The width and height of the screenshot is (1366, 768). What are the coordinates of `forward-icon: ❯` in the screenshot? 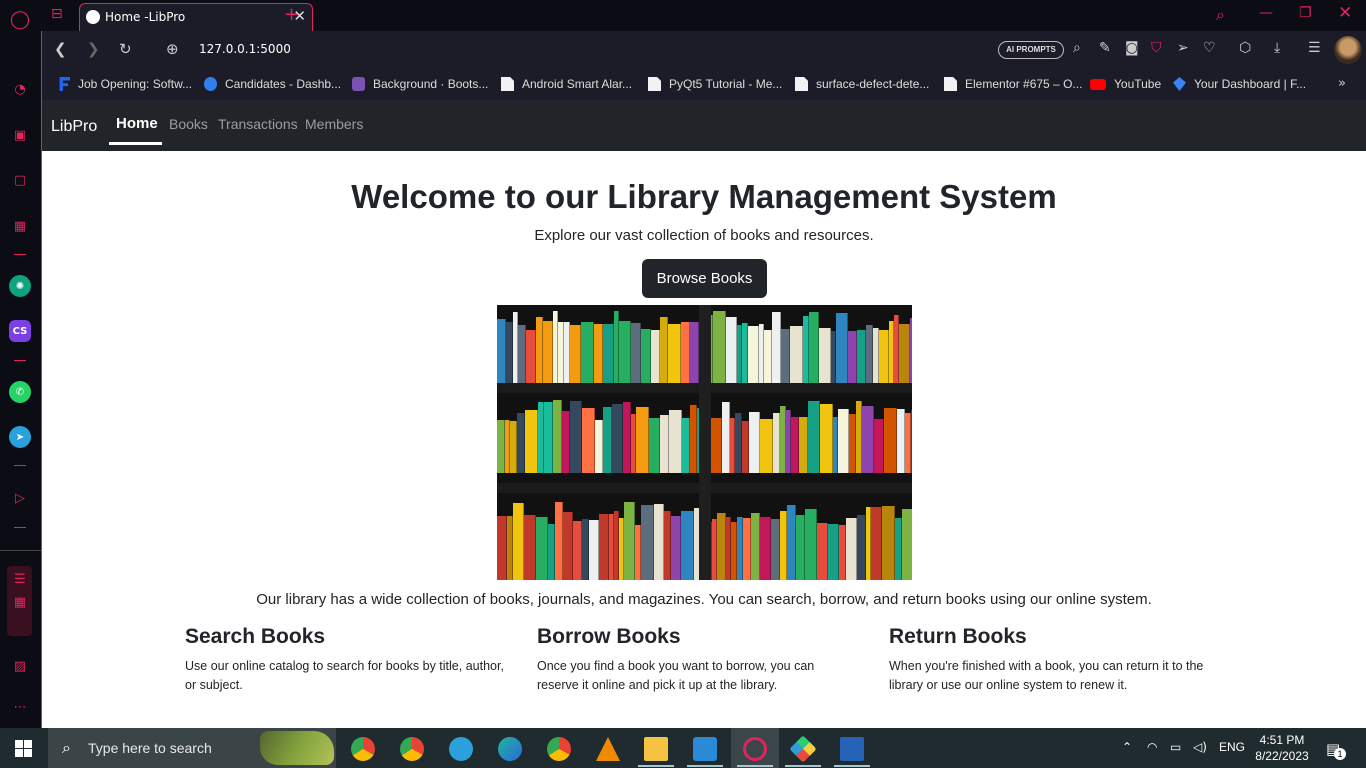 It's located at (93, 49).